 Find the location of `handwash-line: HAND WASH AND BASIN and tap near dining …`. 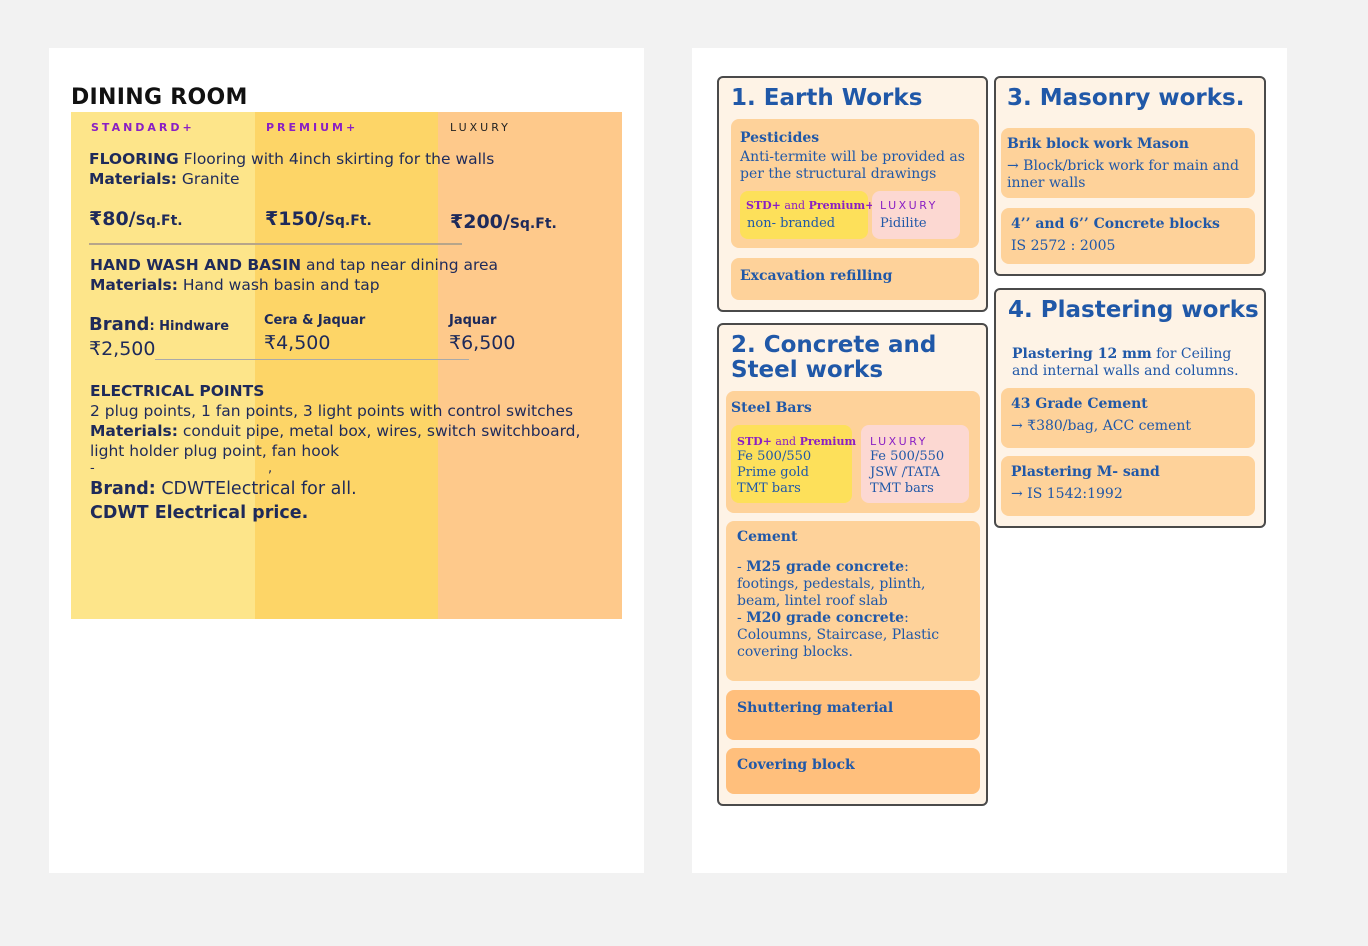

handwash-line: HAND WASH AND BASIN and tap near dining … is located at coordinates (294, 265).